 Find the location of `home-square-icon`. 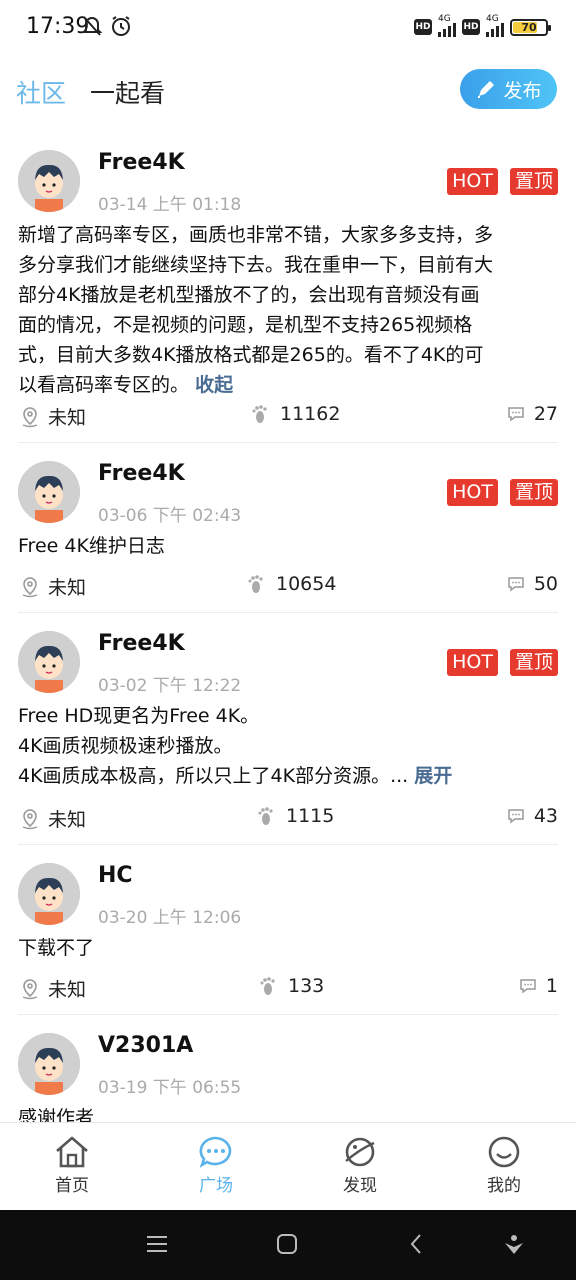

home-square-icon is located at coordinates (287, 1244).